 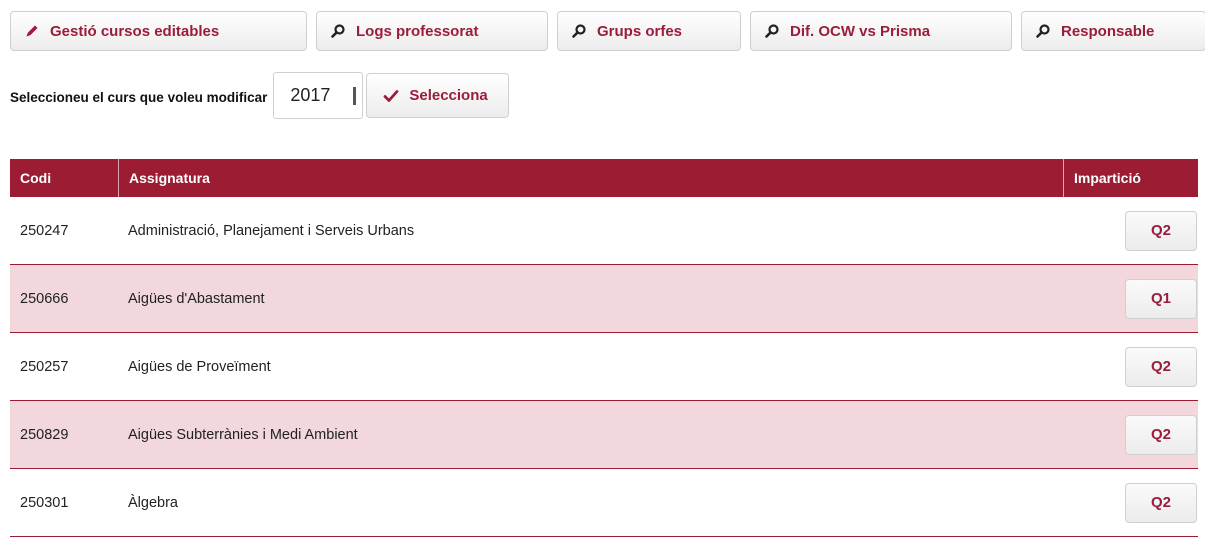 I want to click on orphan-groups-button: Grups orfes, so click(x=649, y=31).